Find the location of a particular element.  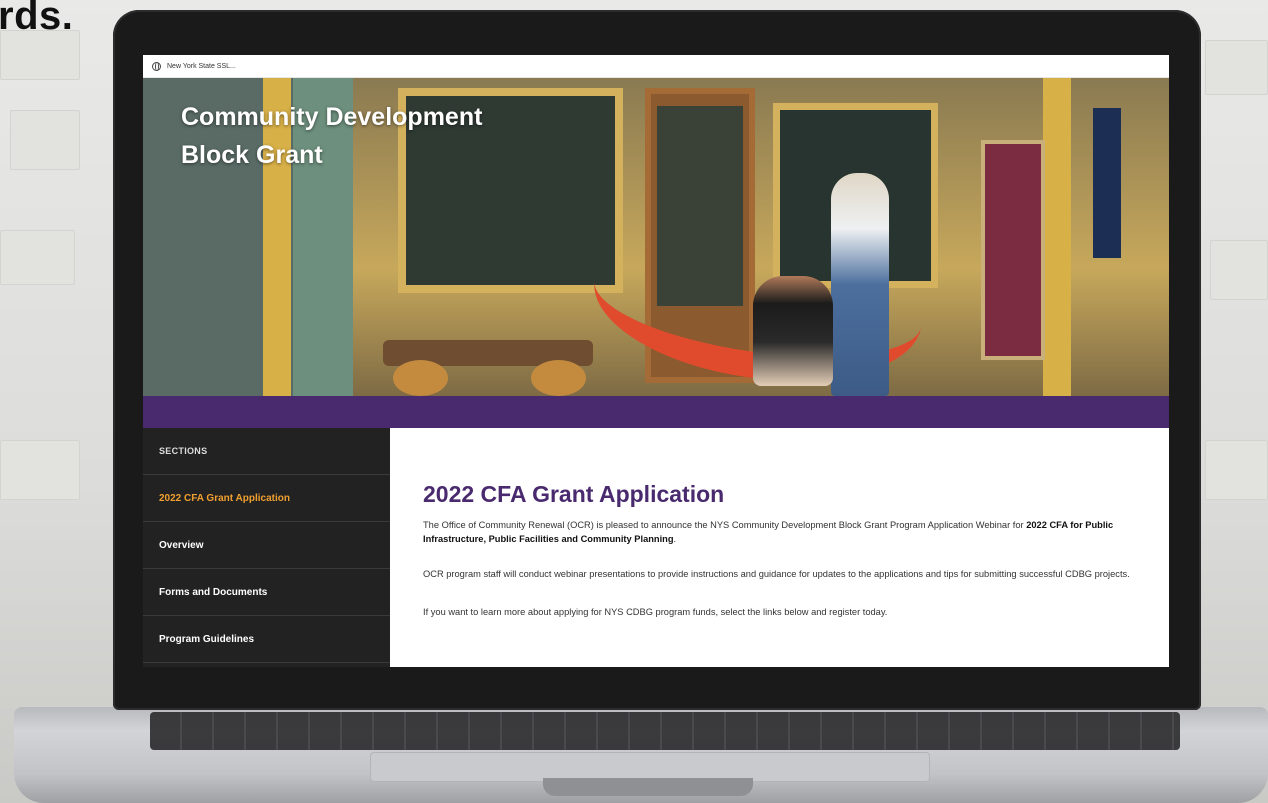

purple-divider-band is located at coordinates (656, 412).